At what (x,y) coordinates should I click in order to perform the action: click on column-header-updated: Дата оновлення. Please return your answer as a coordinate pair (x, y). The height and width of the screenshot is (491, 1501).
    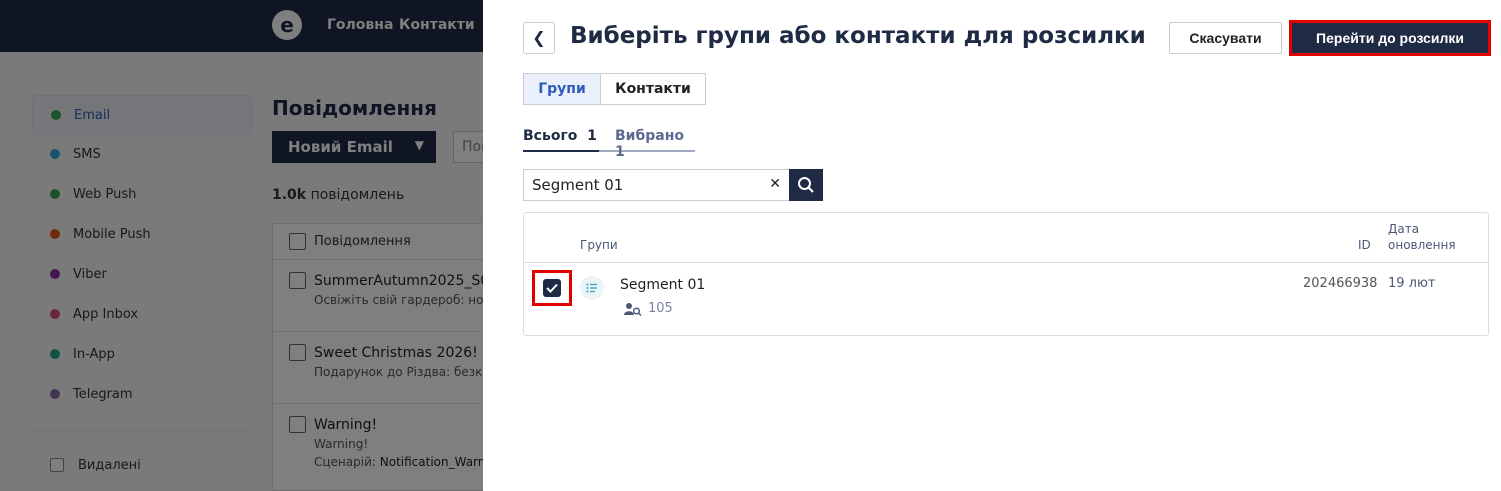
    Looking at the image, I should click on (1422, 237).